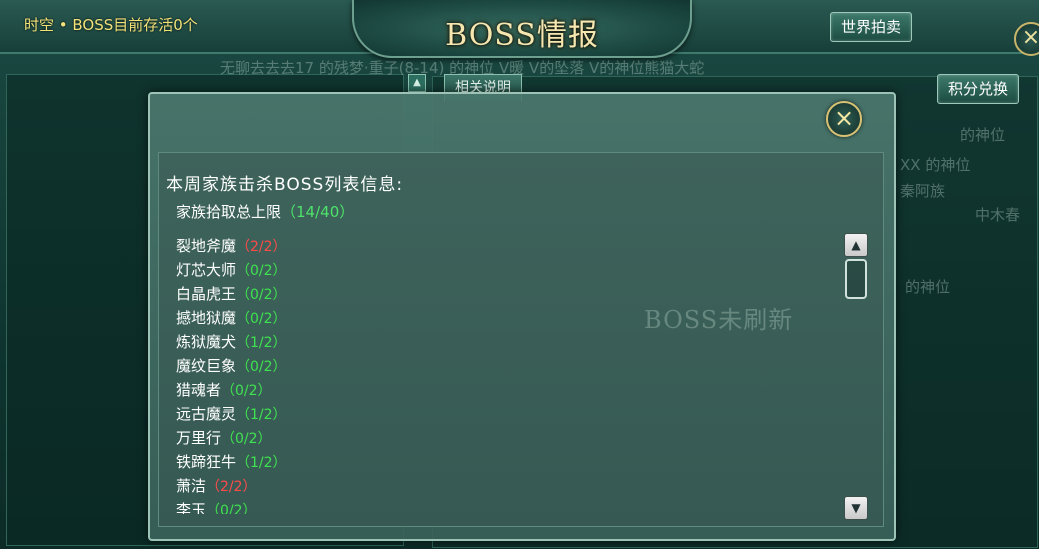 This screenshot has height=549, width=1039. I want to click on scroll-down-icon: ▼, so click(856, 508).